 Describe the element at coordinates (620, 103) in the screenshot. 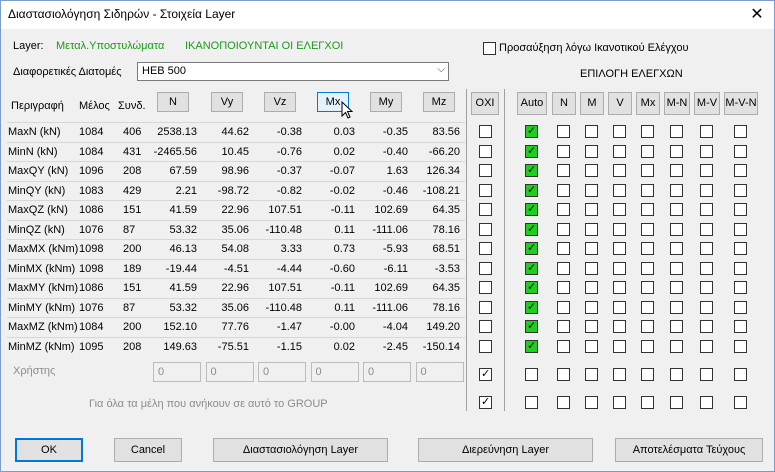

I see `check-button-v: V` at that location.